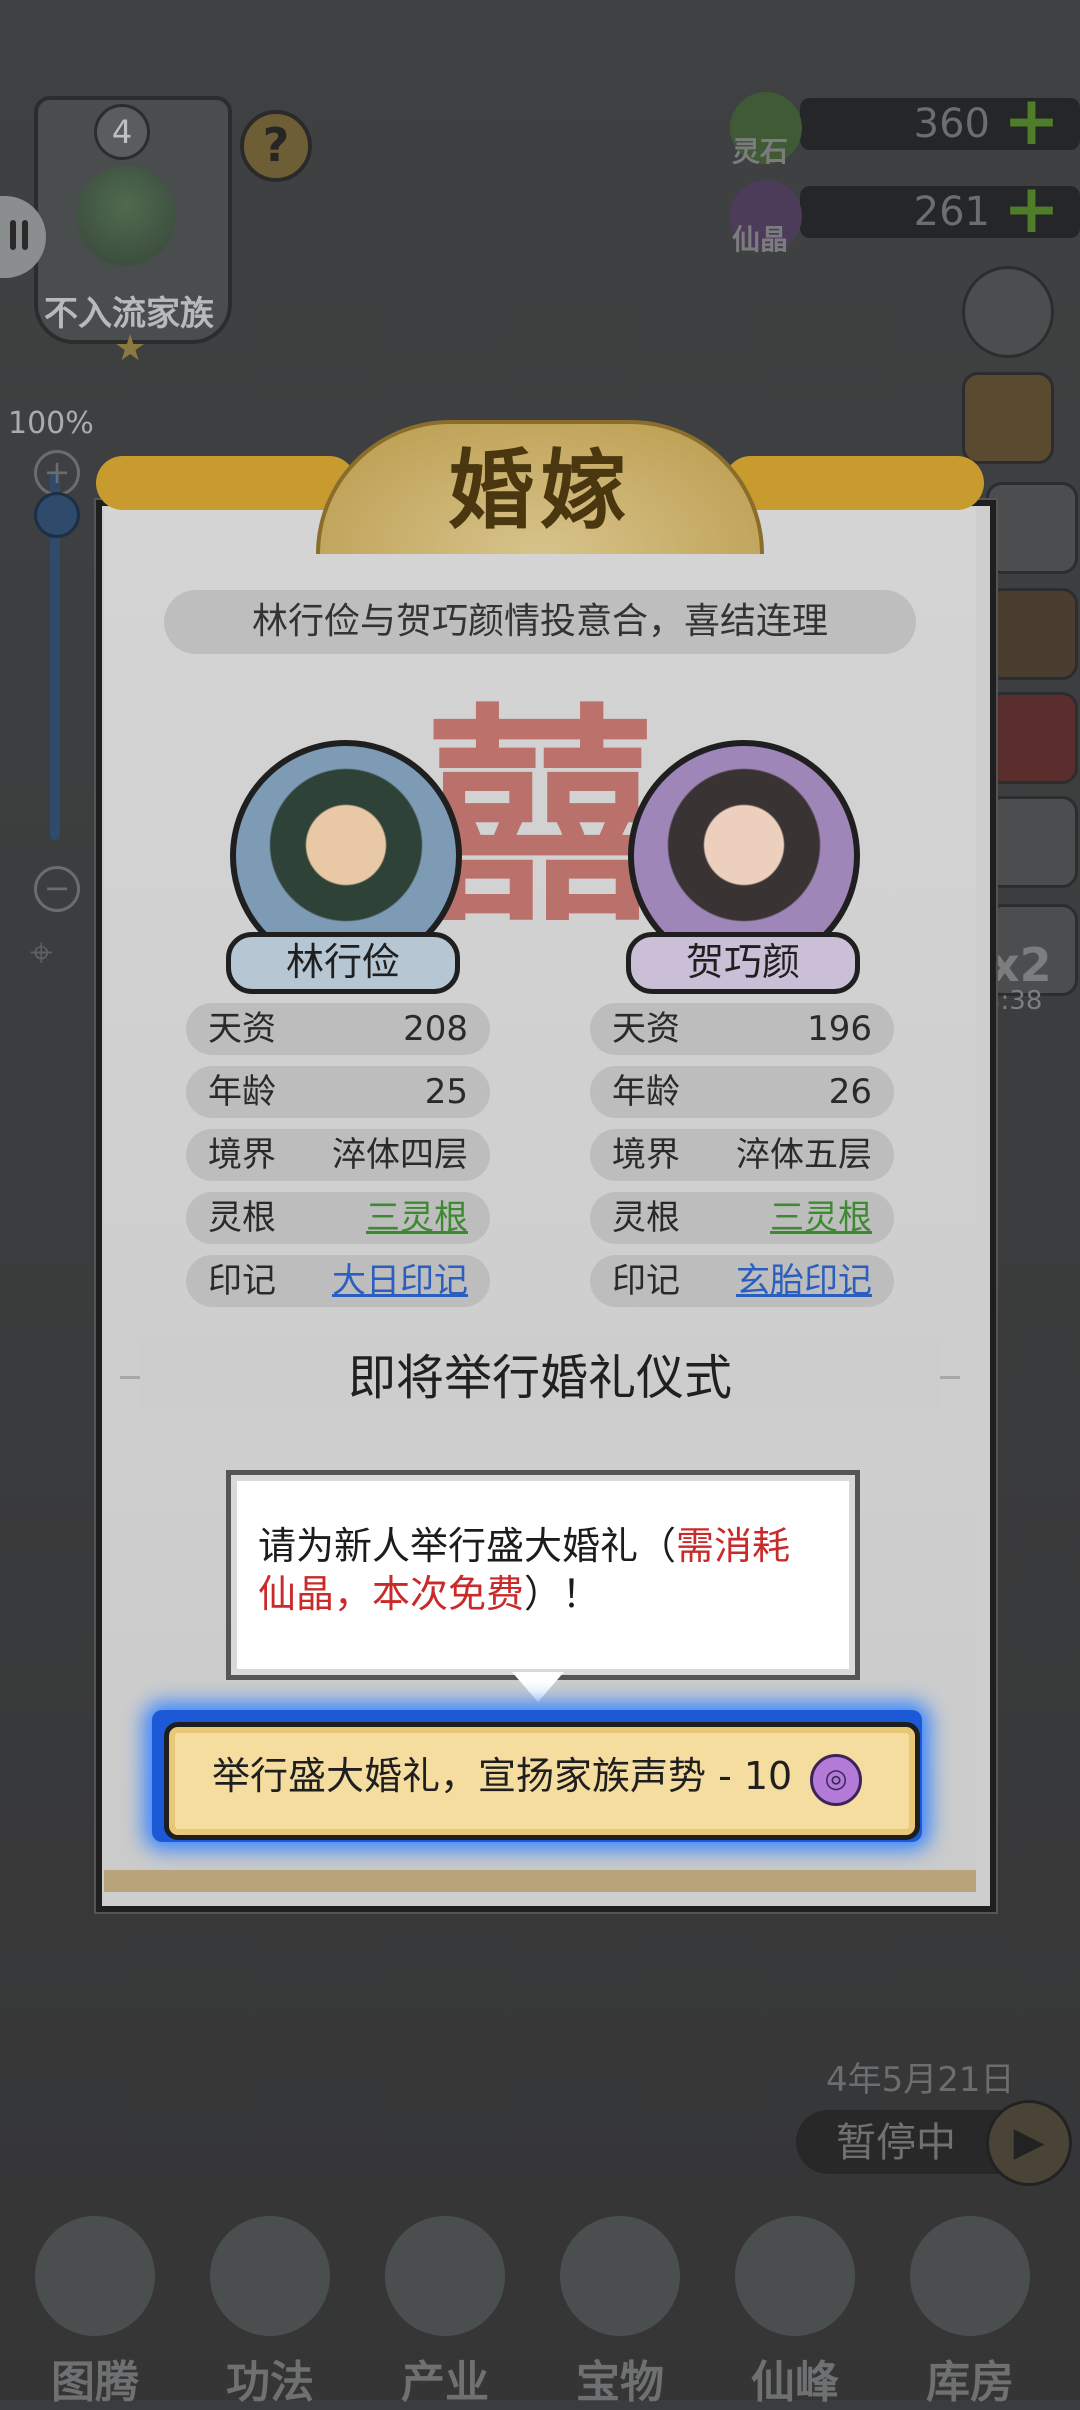 Image resolution: width=1080 pixels, height=2410 pixels. Describe the element at coordinates (951, 124) in the screenshot. I see `resource-value: 360` at that location.